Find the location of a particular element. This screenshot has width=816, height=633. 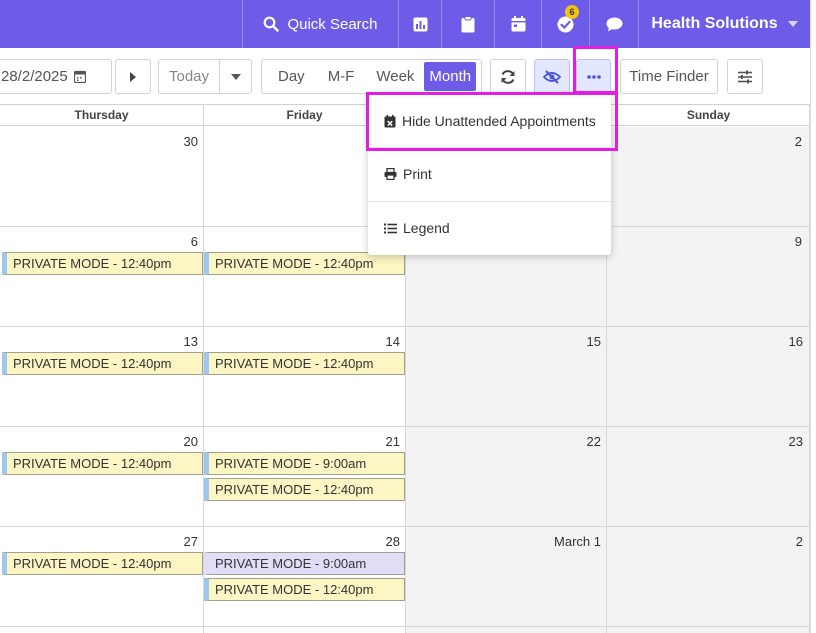

day-number: 30 is located at coordinates (153, 141).